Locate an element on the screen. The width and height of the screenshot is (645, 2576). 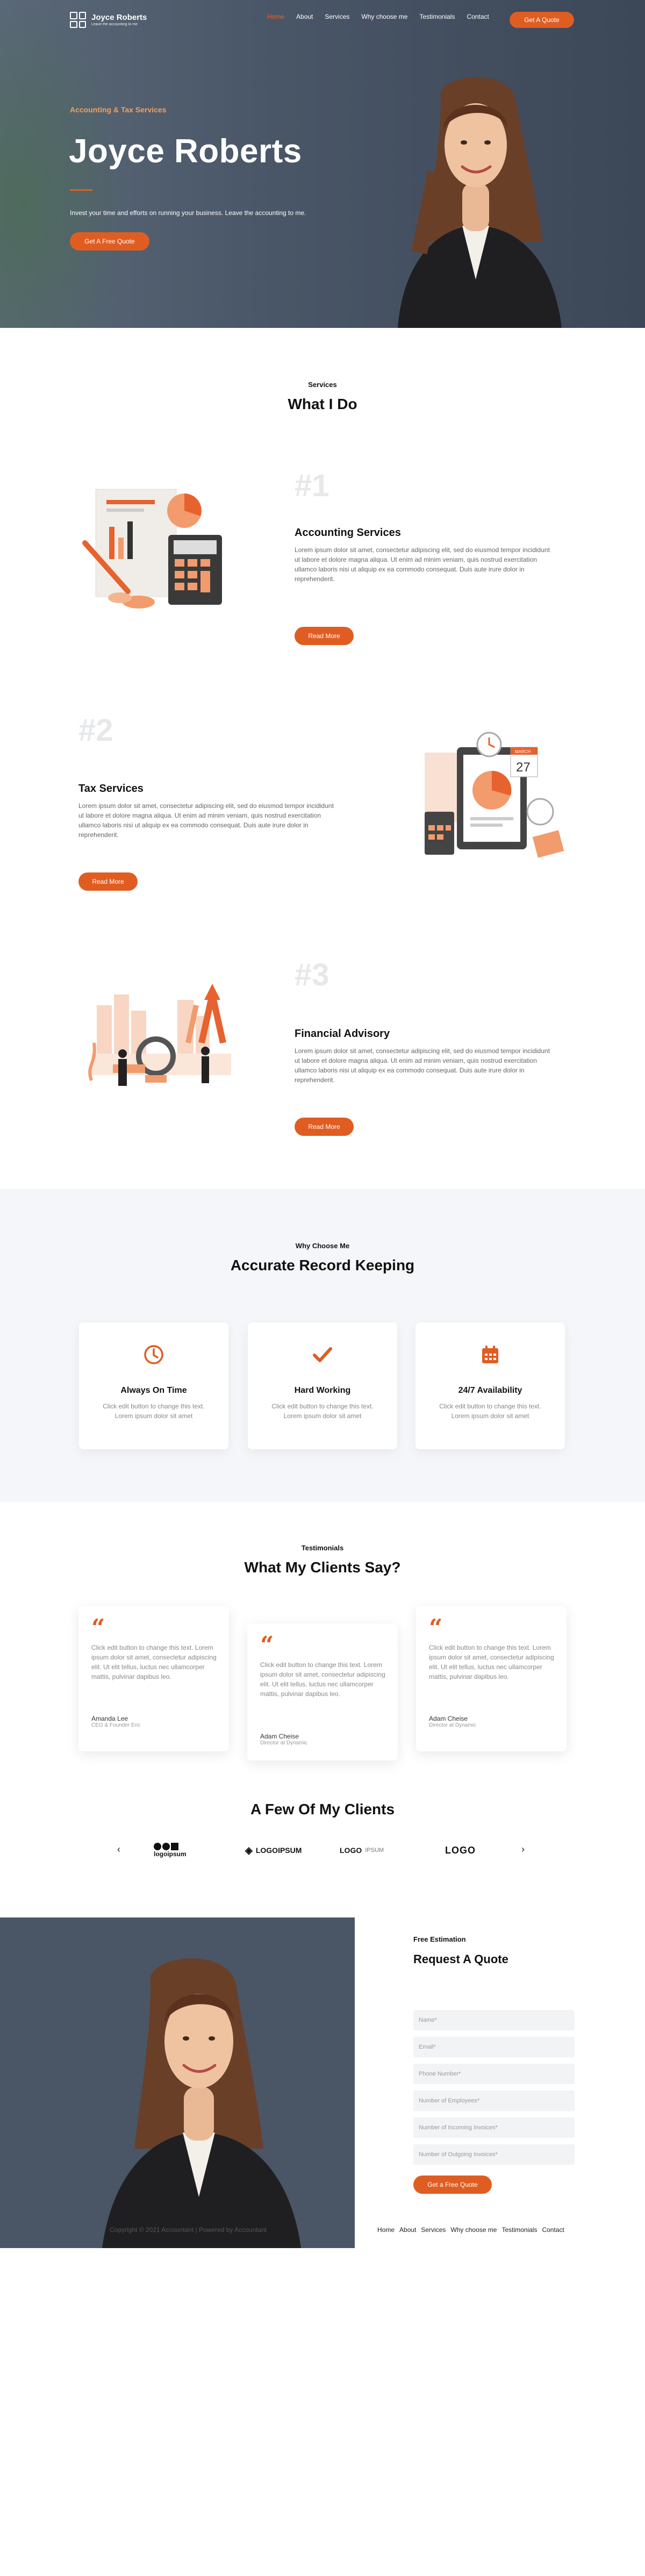
footer-nav-services: Services is located at coordinates (433, 2230).